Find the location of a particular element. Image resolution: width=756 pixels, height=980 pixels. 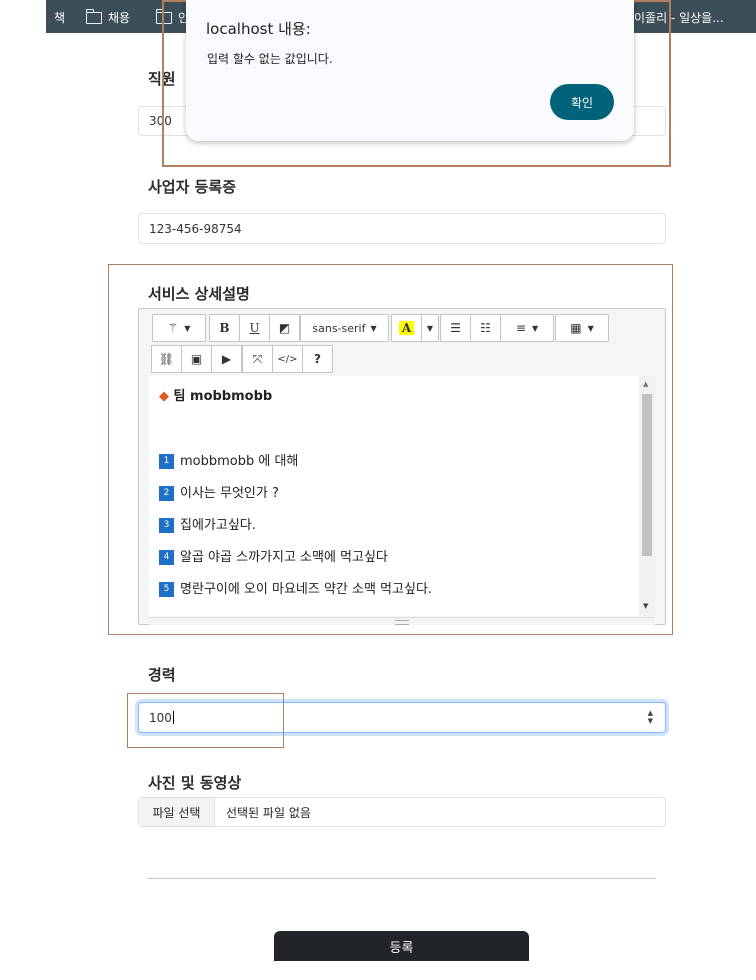

dialog-title: localhost 내용: is located at coordinates (258, 29).